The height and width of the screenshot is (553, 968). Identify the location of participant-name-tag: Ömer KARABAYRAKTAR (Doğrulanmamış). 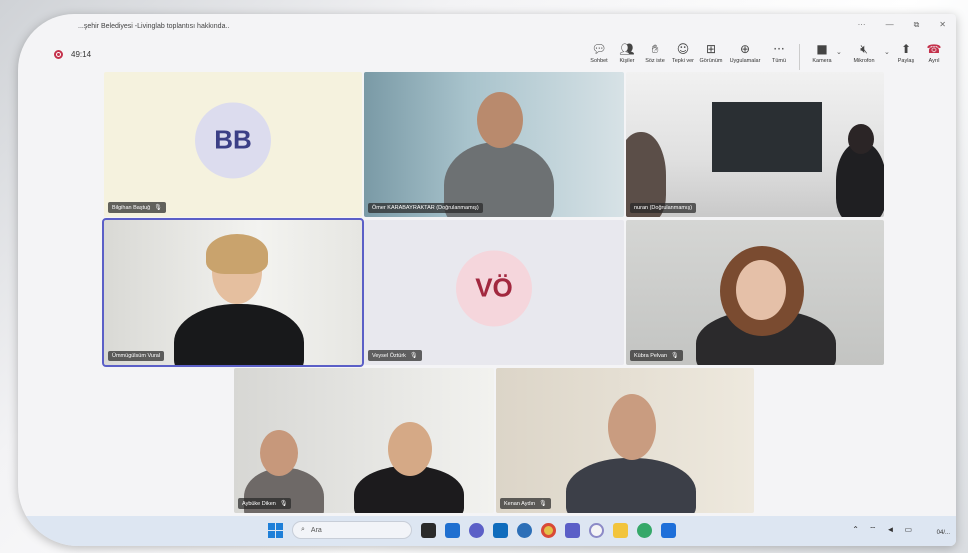
(425, 208).